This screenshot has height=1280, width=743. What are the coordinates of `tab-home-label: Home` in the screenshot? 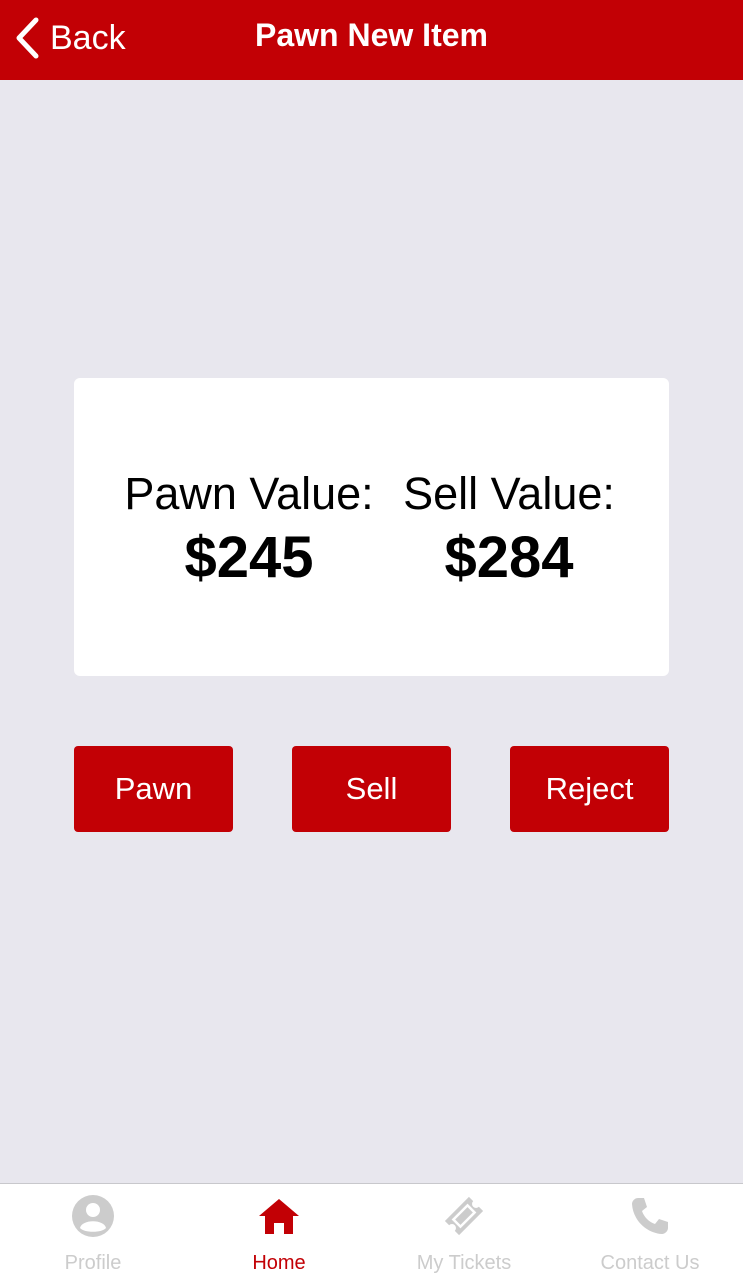 It's located at (279, 1263).